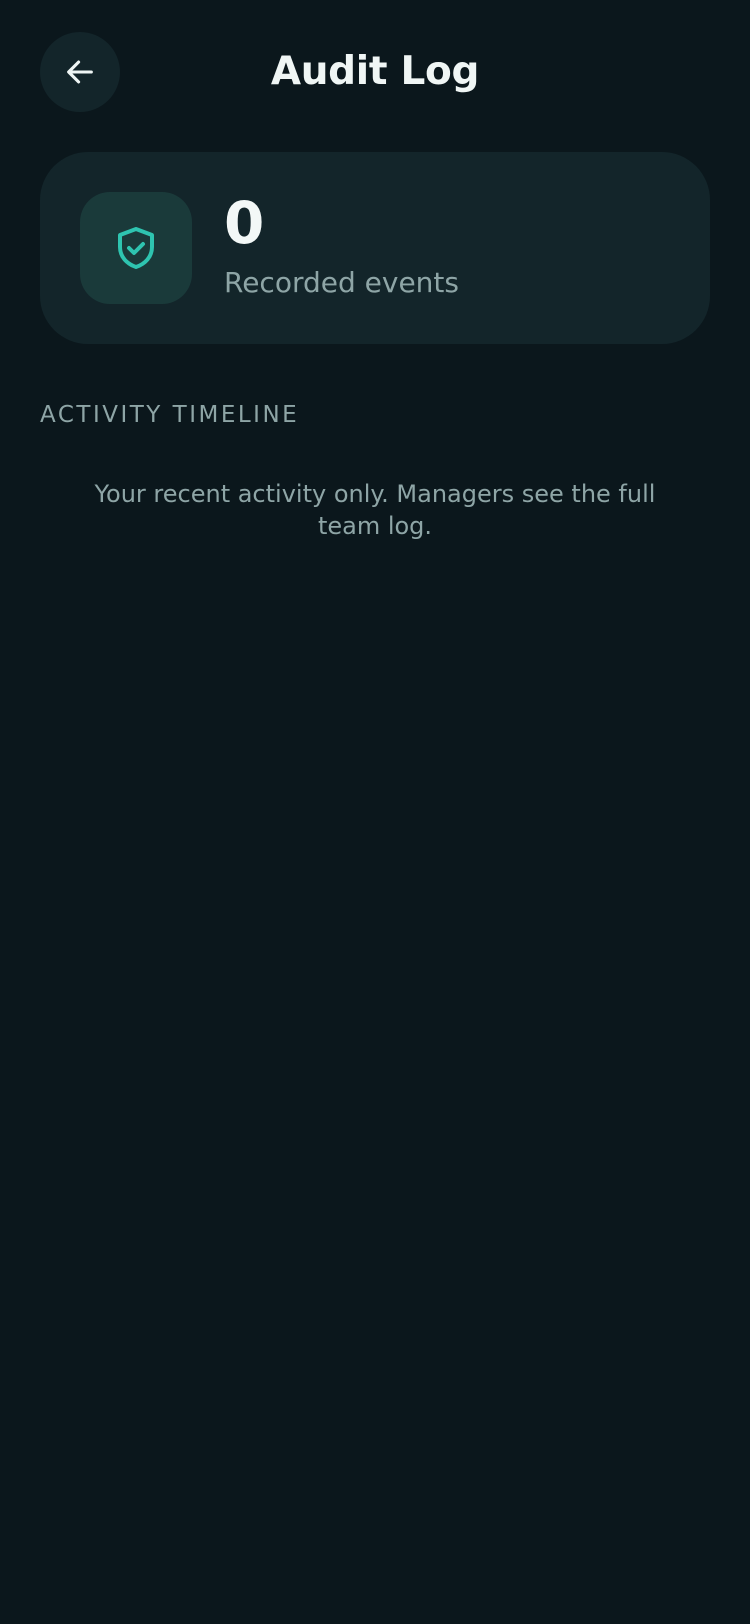 This screenshot has height=1624, width=750. I want to click on stats-icon-container, so click(136, 248).